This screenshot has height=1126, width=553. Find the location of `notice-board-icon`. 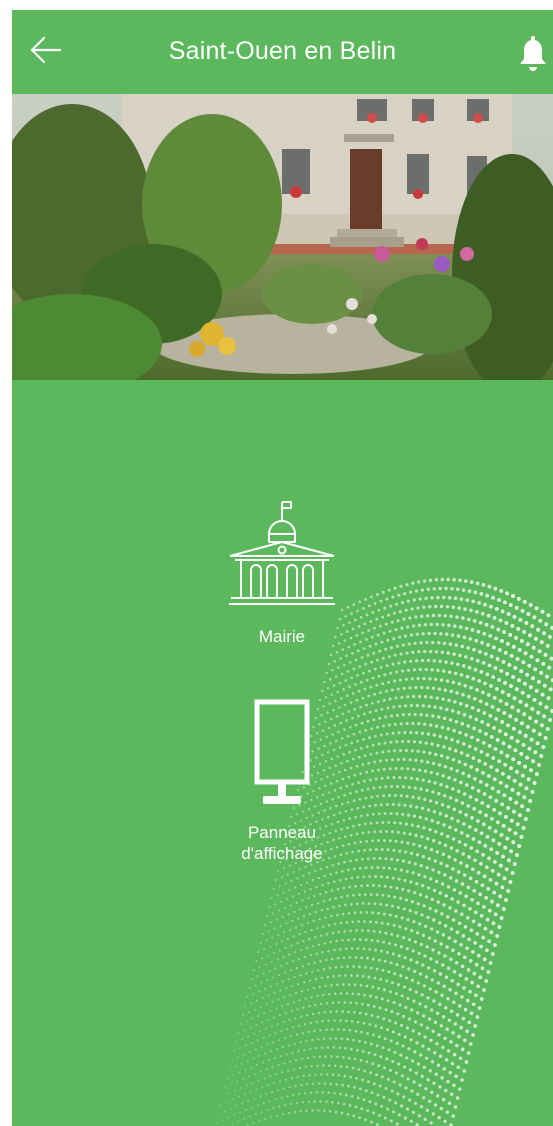

notice-board-icon is located at coordinates (282, 751).